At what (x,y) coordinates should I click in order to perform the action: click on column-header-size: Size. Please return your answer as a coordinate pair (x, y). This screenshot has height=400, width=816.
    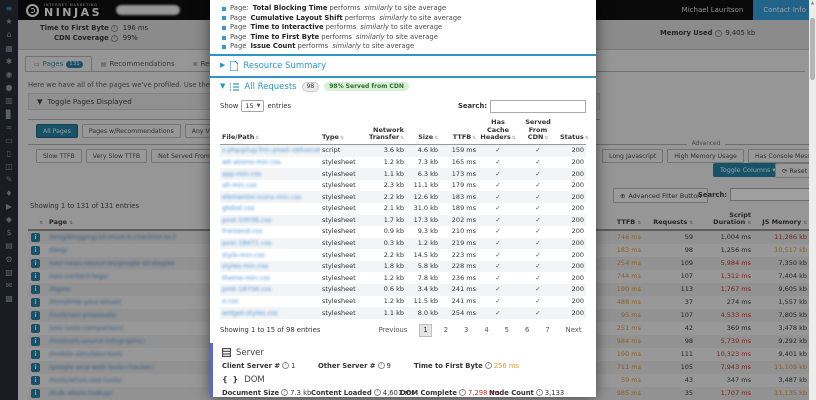
    Looking at the image, I should click on (423, 131).